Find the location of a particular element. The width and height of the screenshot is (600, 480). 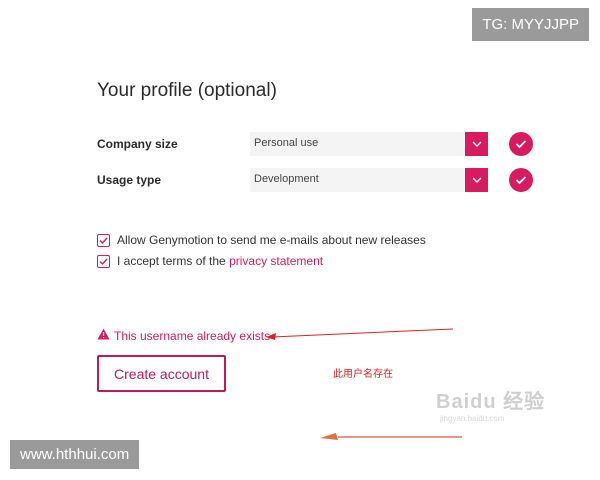

annotation-note: 此用户名存在 is located at coordinates (363, 374).